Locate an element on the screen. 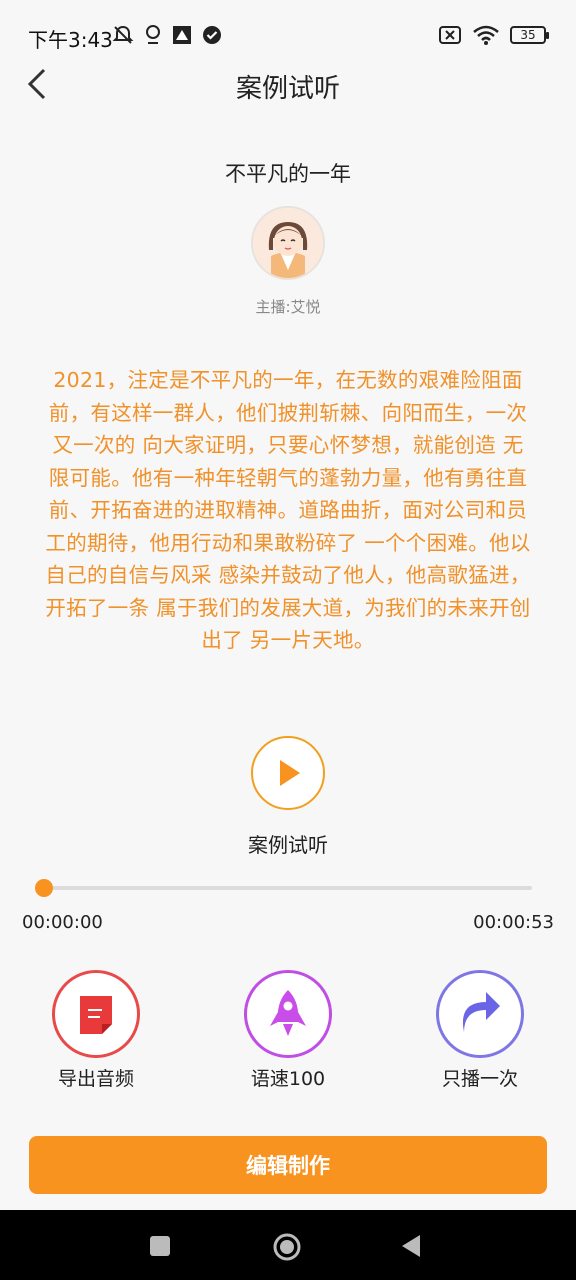 The width and height of the screenshot is (576, 1280). progress-bar is located at coordinates (288, 888).